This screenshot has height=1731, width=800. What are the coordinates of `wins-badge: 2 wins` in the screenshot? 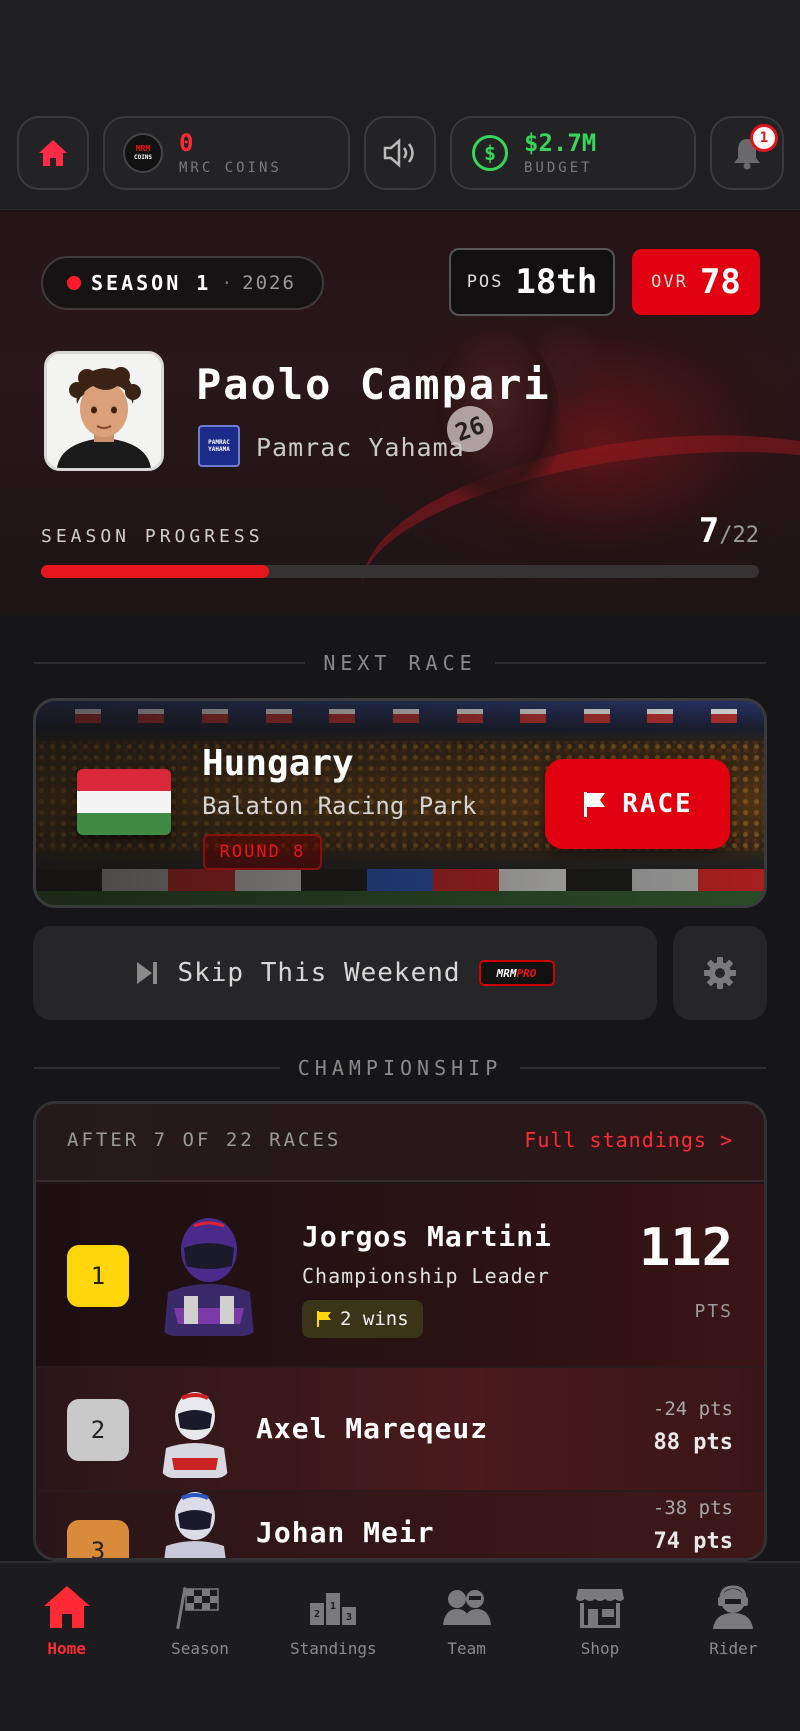 It's located at (362, 1319).